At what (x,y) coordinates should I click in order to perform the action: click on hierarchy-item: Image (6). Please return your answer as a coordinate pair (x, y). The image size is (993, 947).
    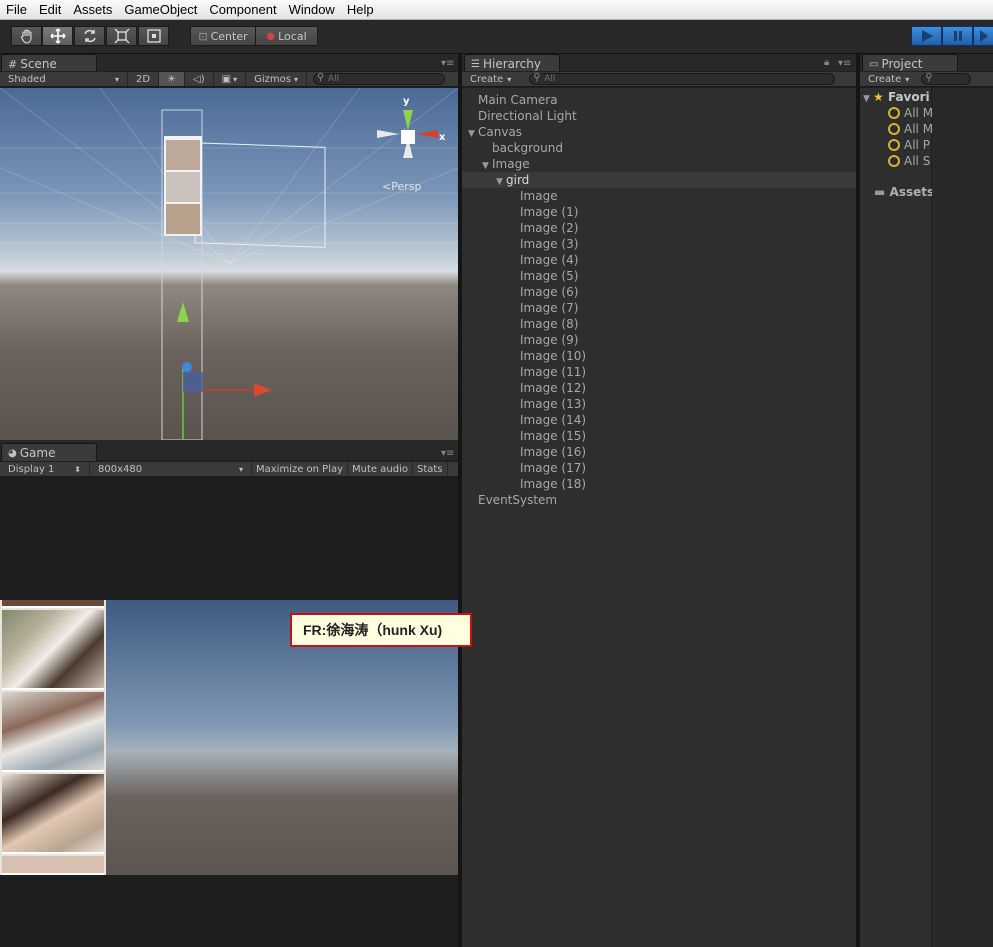
    Looking at the image, I should click on (659, 292).